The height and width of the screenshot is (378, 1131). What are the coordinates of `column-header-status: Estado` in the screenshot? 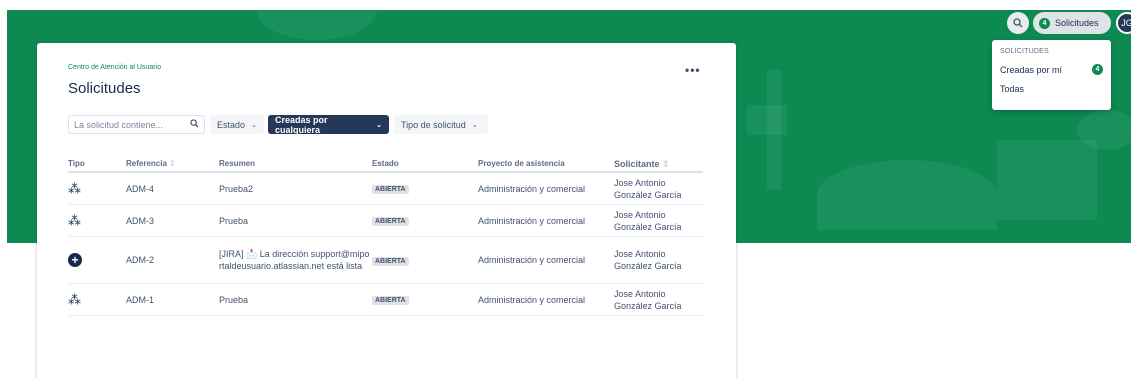 It's located at (385, 163).